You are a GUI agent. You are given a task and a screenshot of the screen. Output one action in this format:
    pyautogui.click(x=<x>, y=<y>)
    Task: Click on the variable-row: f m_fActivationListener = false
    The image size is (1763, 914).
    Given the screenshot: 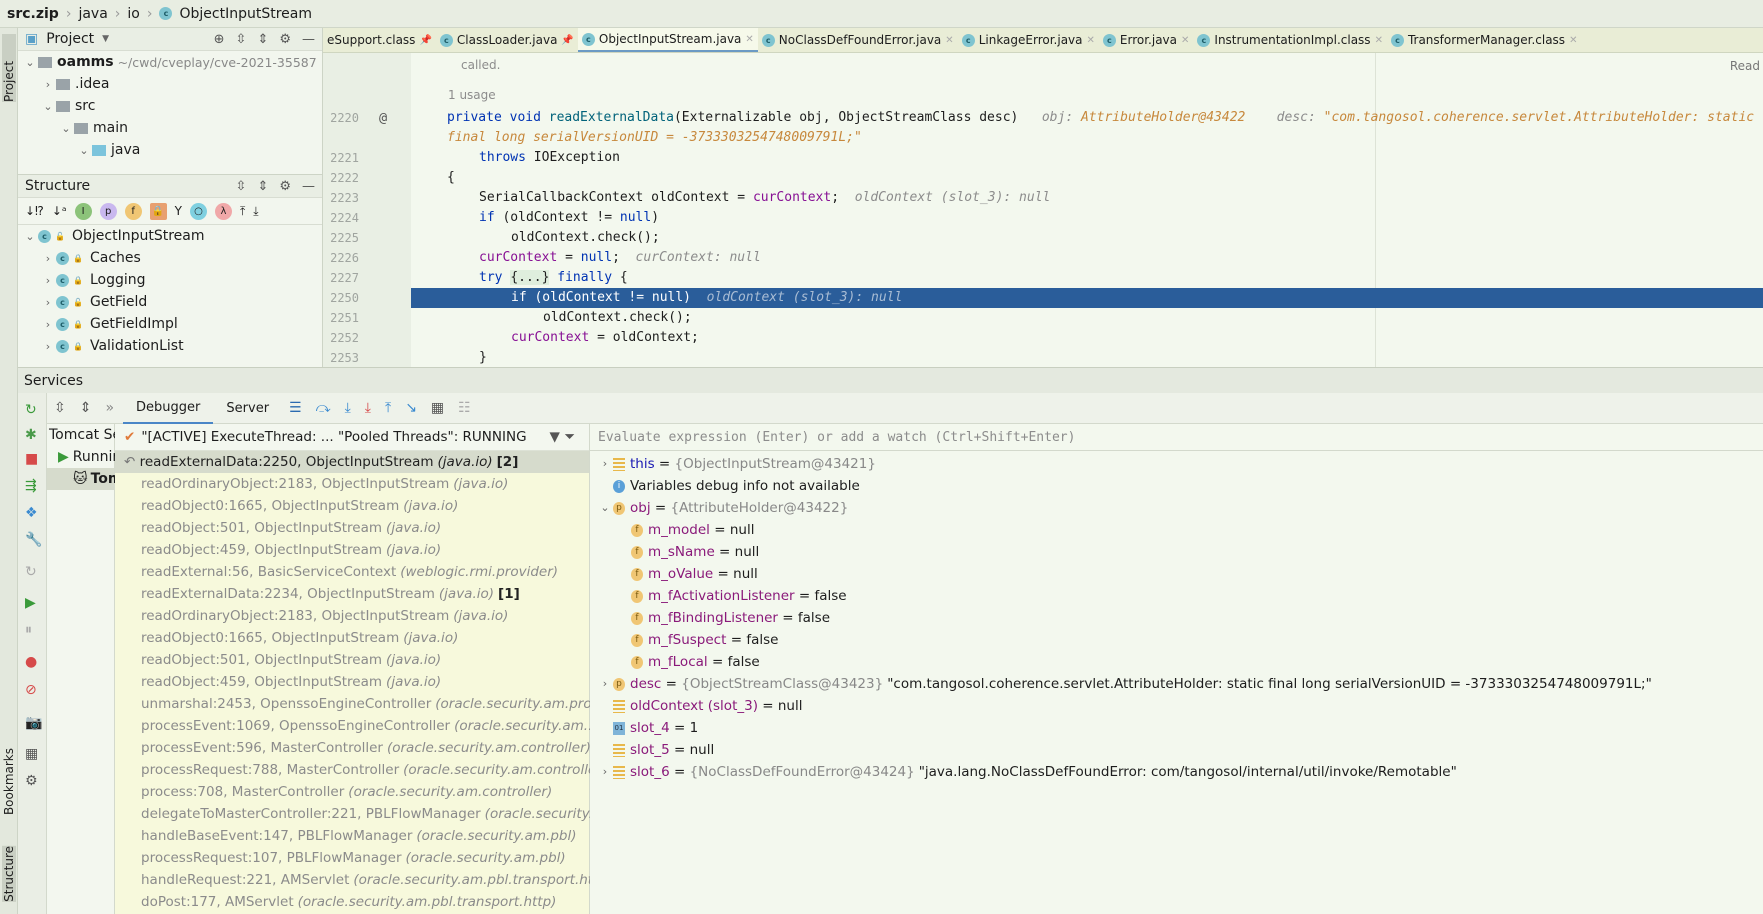 What is the action you would take?
    pyautogui.click(x=1176, y=596)
    